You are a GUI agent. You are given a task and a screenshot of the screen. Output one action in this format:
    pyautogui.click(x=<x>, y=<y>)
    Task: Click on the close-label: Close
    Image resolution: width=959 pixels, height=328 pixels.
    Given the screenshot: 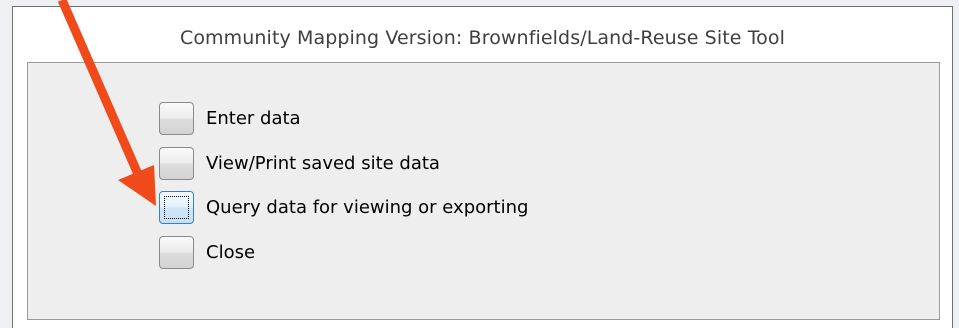 What is the action you would take?
    pyautogui.click(x=231, y=252)
    